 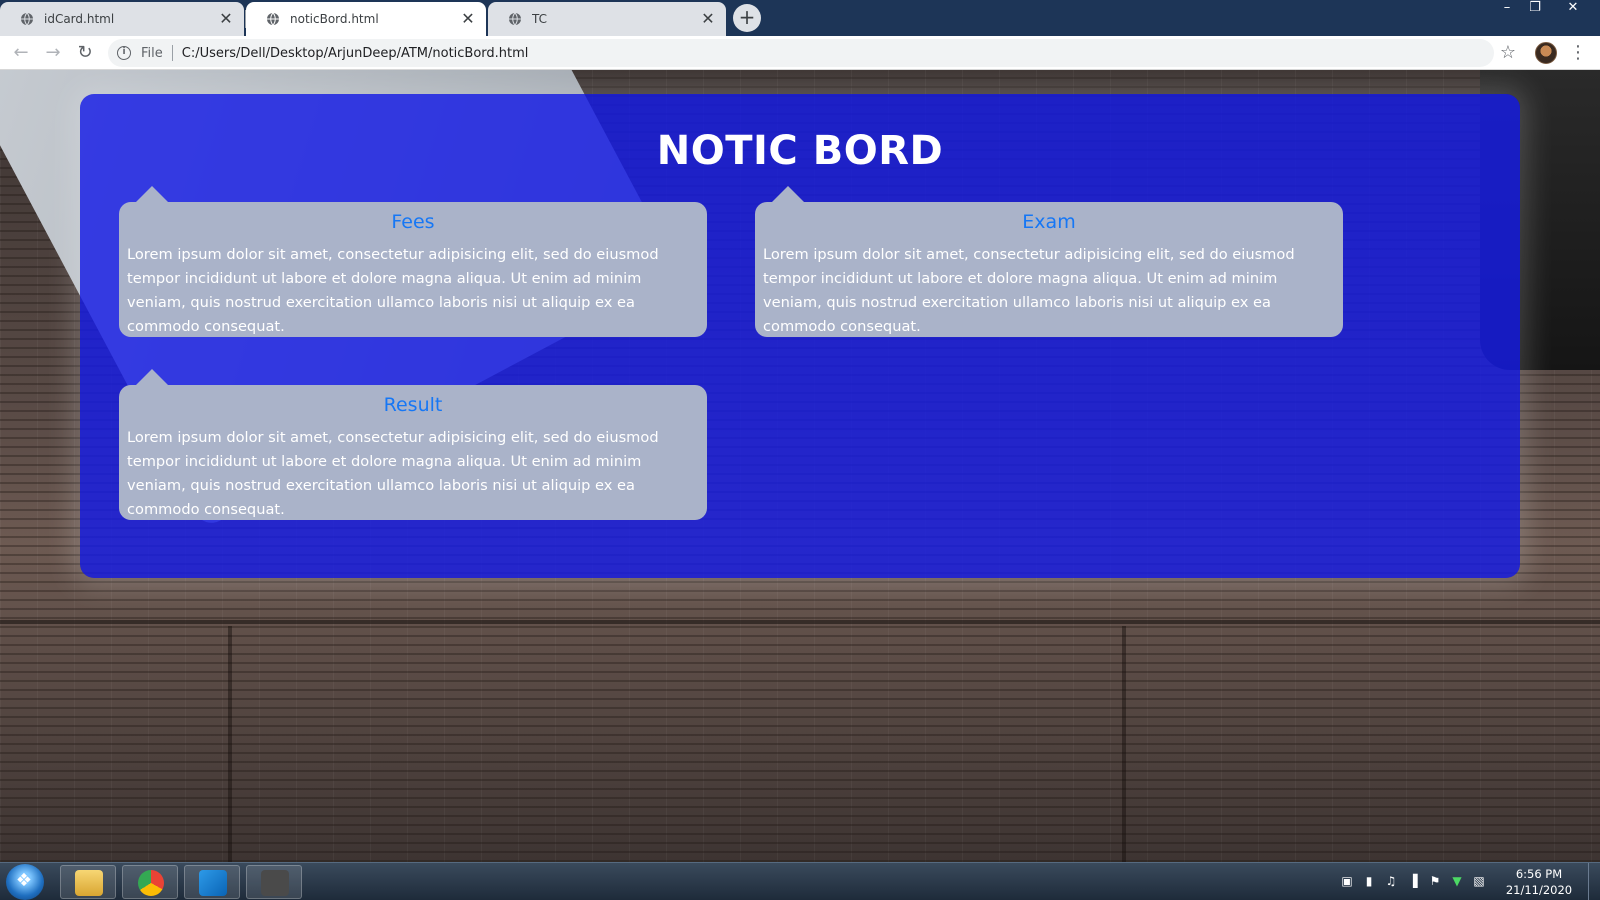 What do you see at coordinates (747, 18) in the screenshot?
I see `new-tab-button: +` at bounding box center [747, 18].